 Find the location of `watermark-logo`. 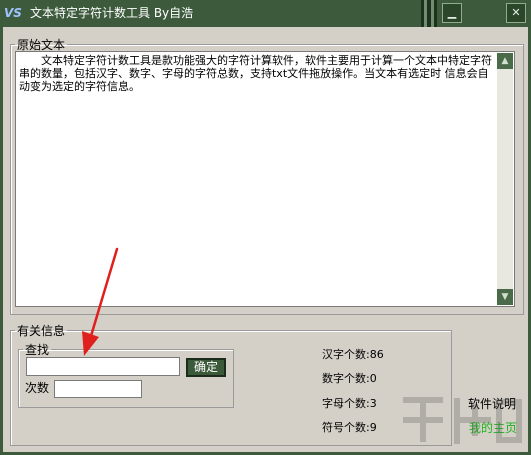

watermark-logo is located at coordinates (462, 420).